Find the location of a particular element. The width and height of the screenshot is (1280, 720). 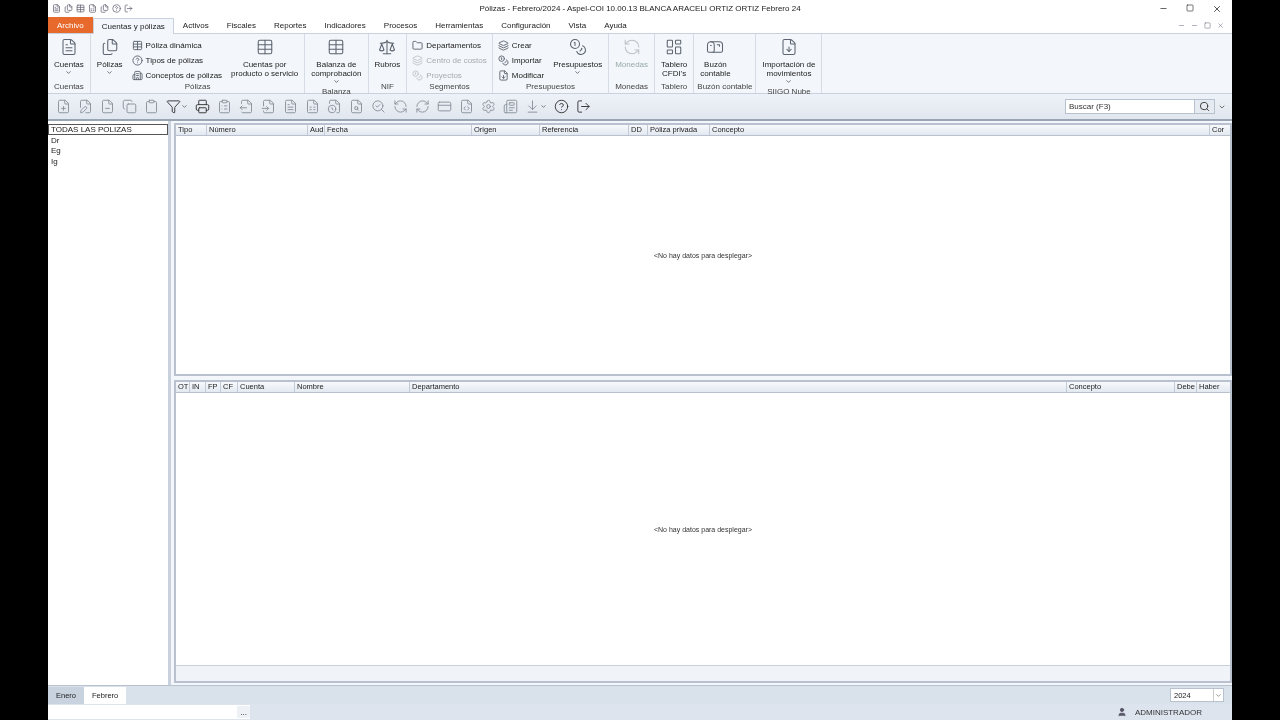

filter-icon is located at coordinates (173, 106).